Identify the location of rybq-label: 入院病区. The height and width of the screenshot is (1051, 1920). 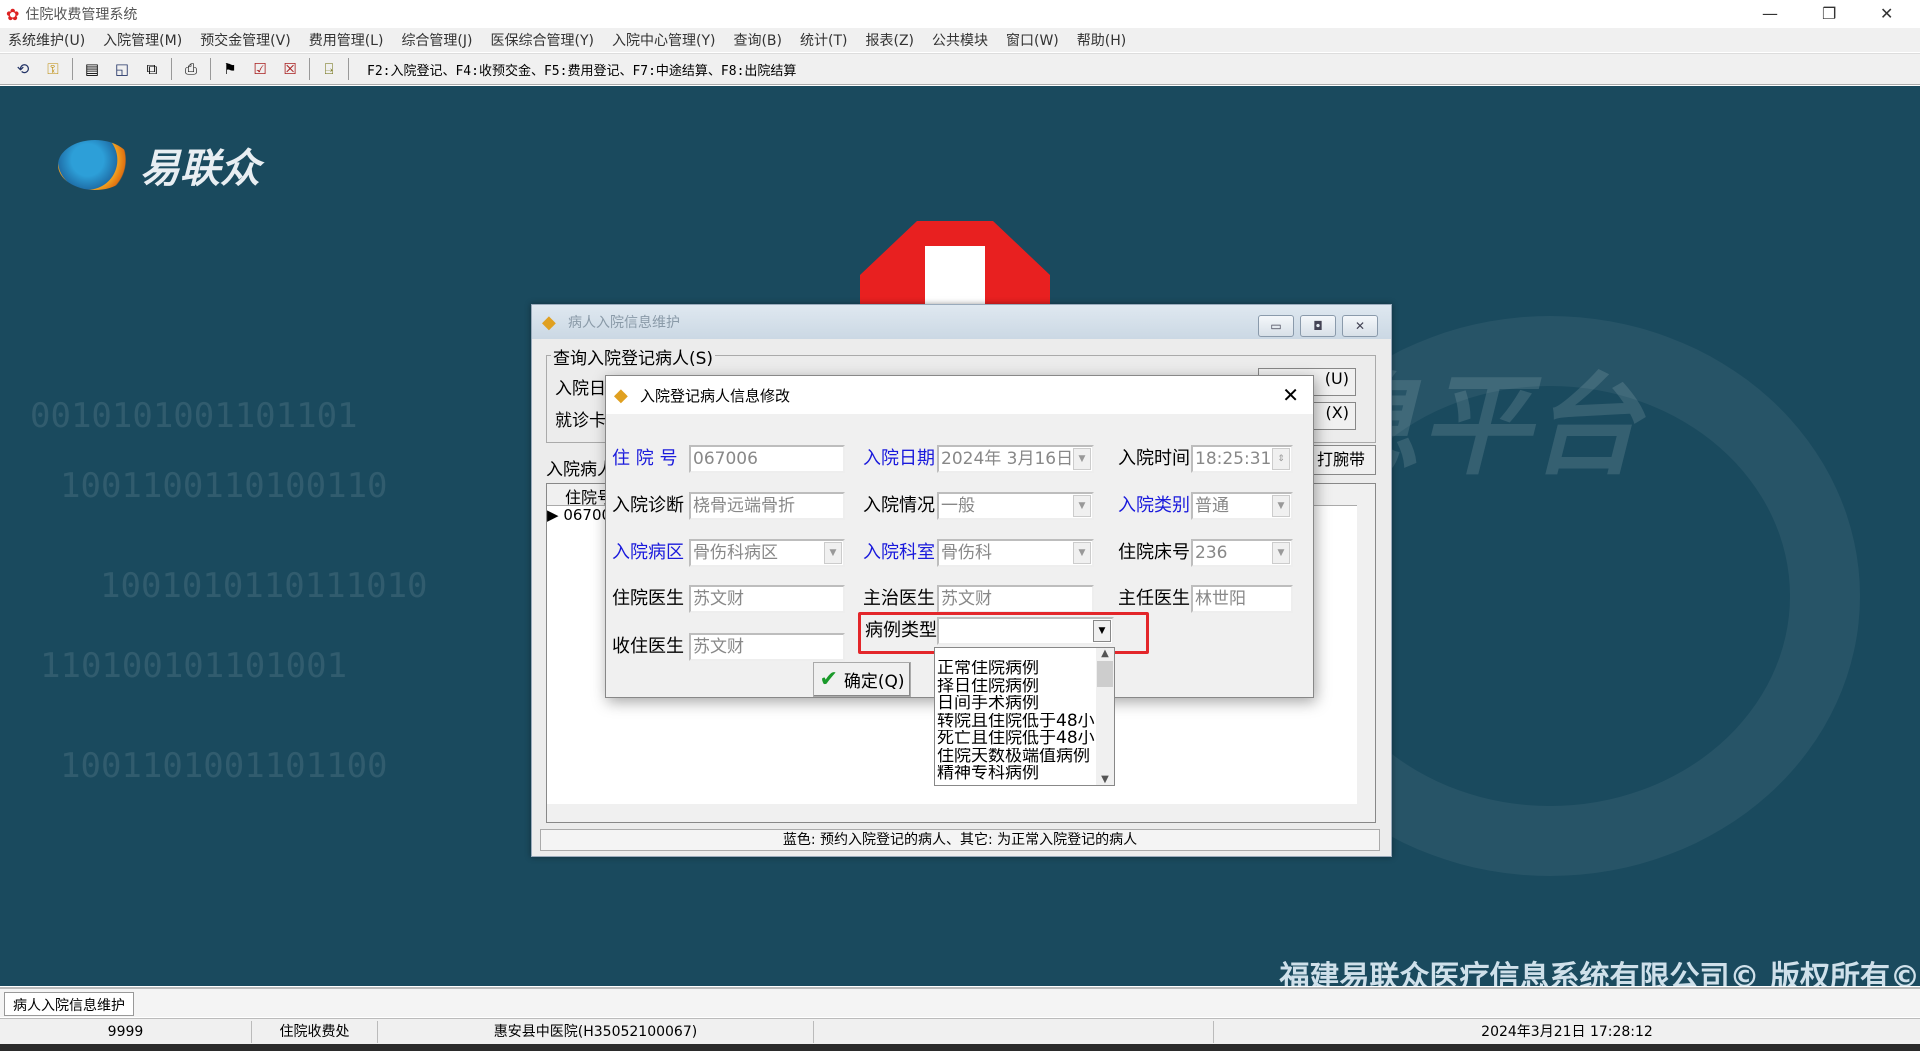
(648, 552).